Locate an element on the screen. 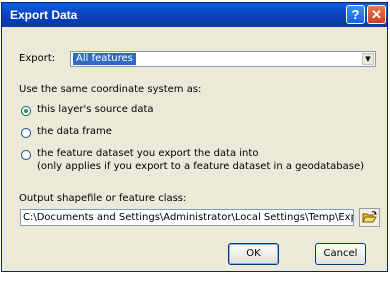 Image resolution: width=390 pixels, height=285 pixels. radio-layer-source-label: this layer's source data is located at coordinates (95, 109).